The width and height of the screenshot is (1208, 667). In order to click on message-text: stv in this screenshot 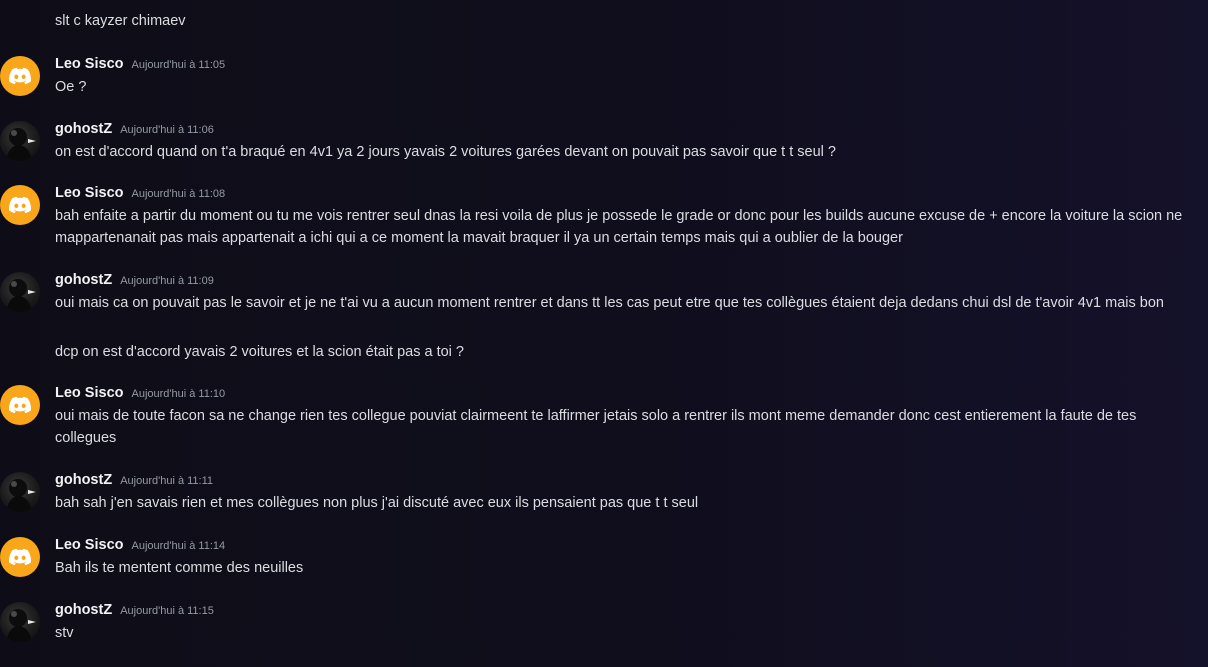, I will do `click(64, 633)`.